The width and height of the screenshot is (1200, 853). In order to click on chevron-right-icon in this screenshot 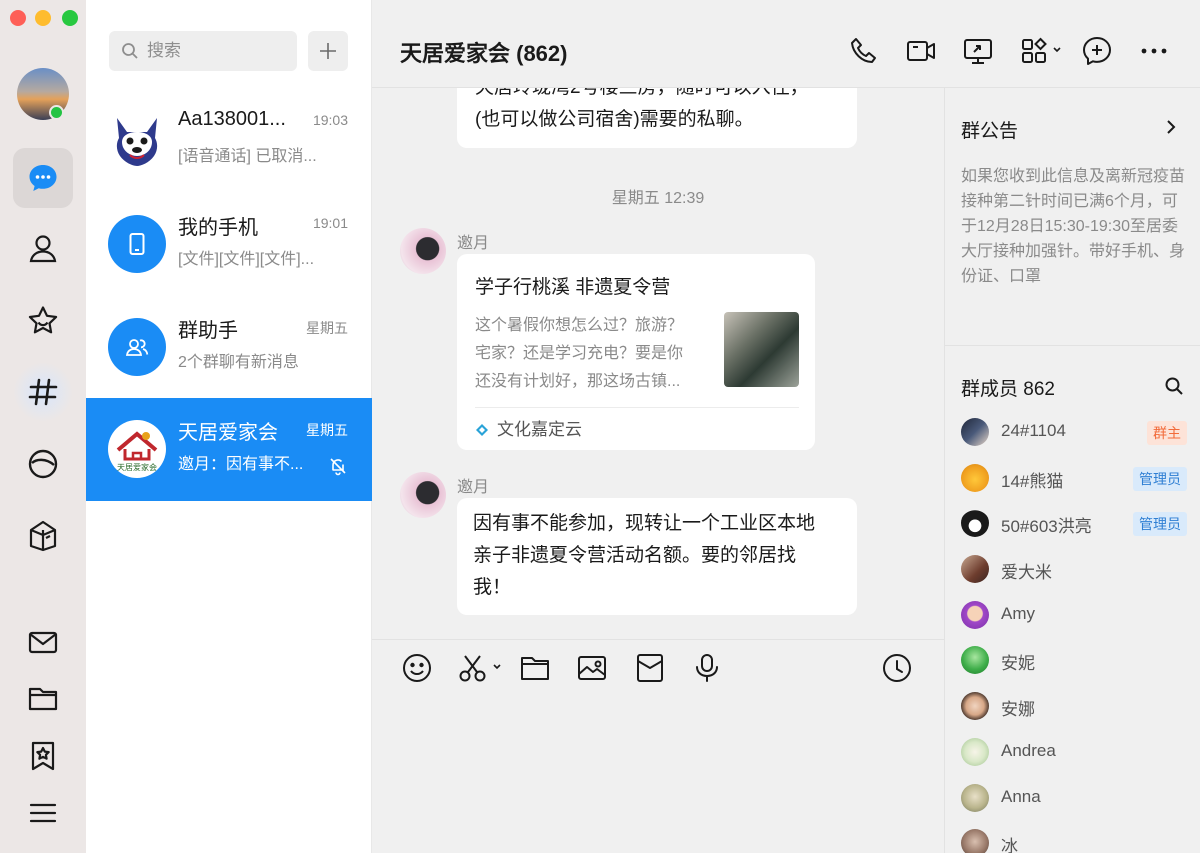, I will do `click(1171, 127)`.